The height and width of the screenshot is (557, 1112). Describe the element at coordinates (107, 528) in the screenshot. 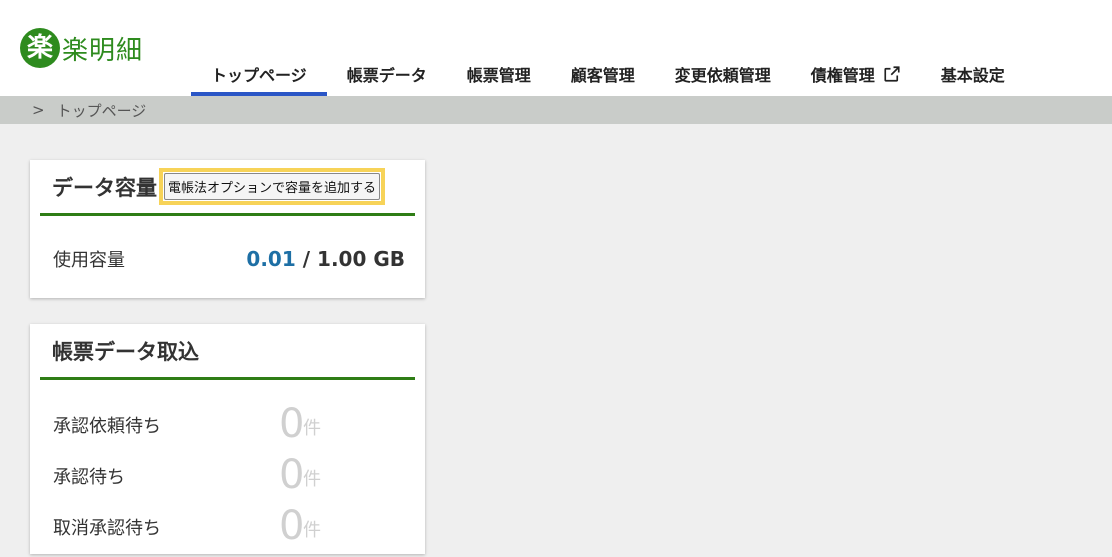

I see `count-label: 取消承認待ち` at that location.